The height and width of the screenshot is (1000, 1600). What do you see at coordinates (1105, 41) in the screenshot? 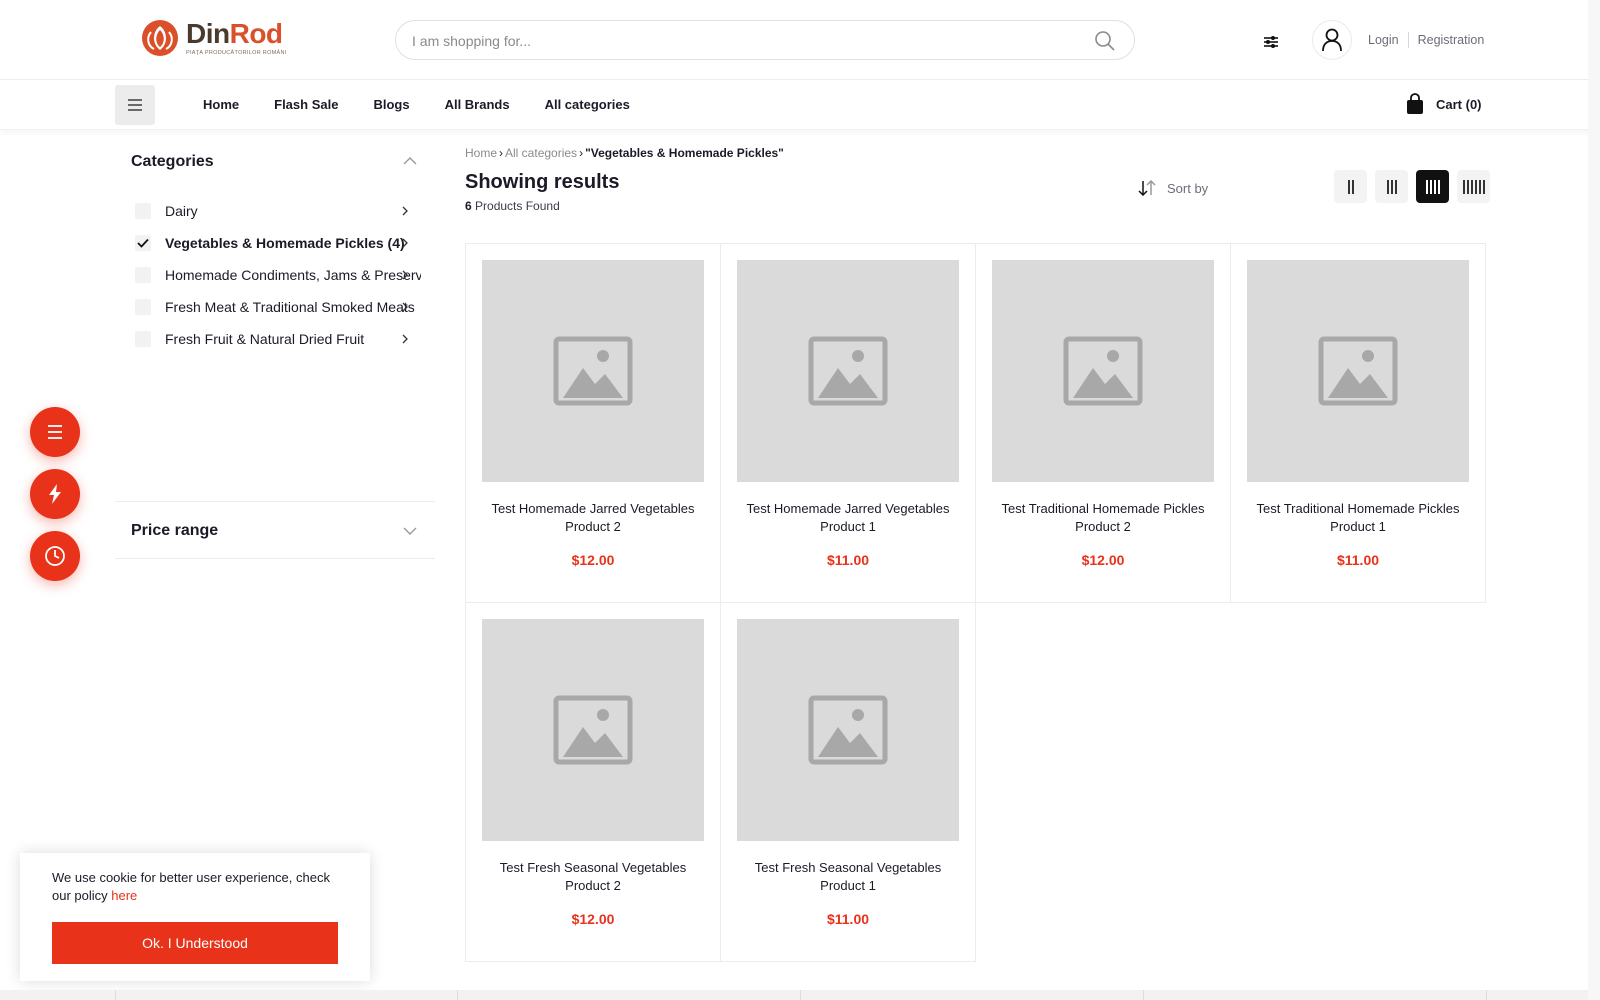
I see `search-icon` at bounding box center [1105, 41].